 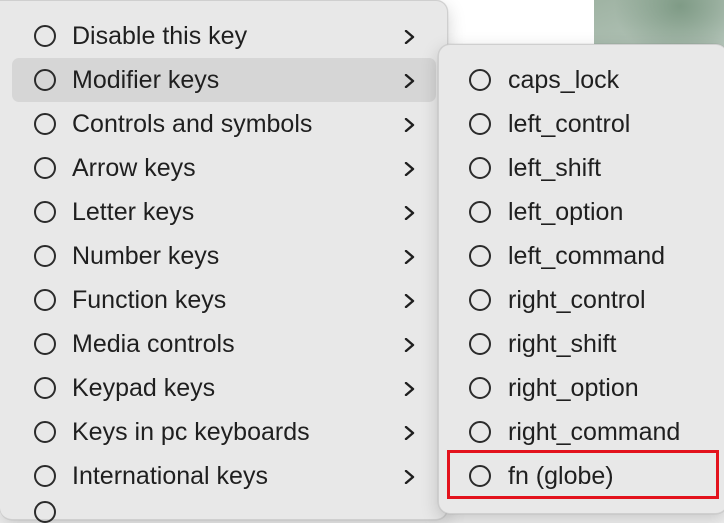 I want to click on menu-item-controls-and-symbols: Controls and symbols, so click(x=224, y=124).